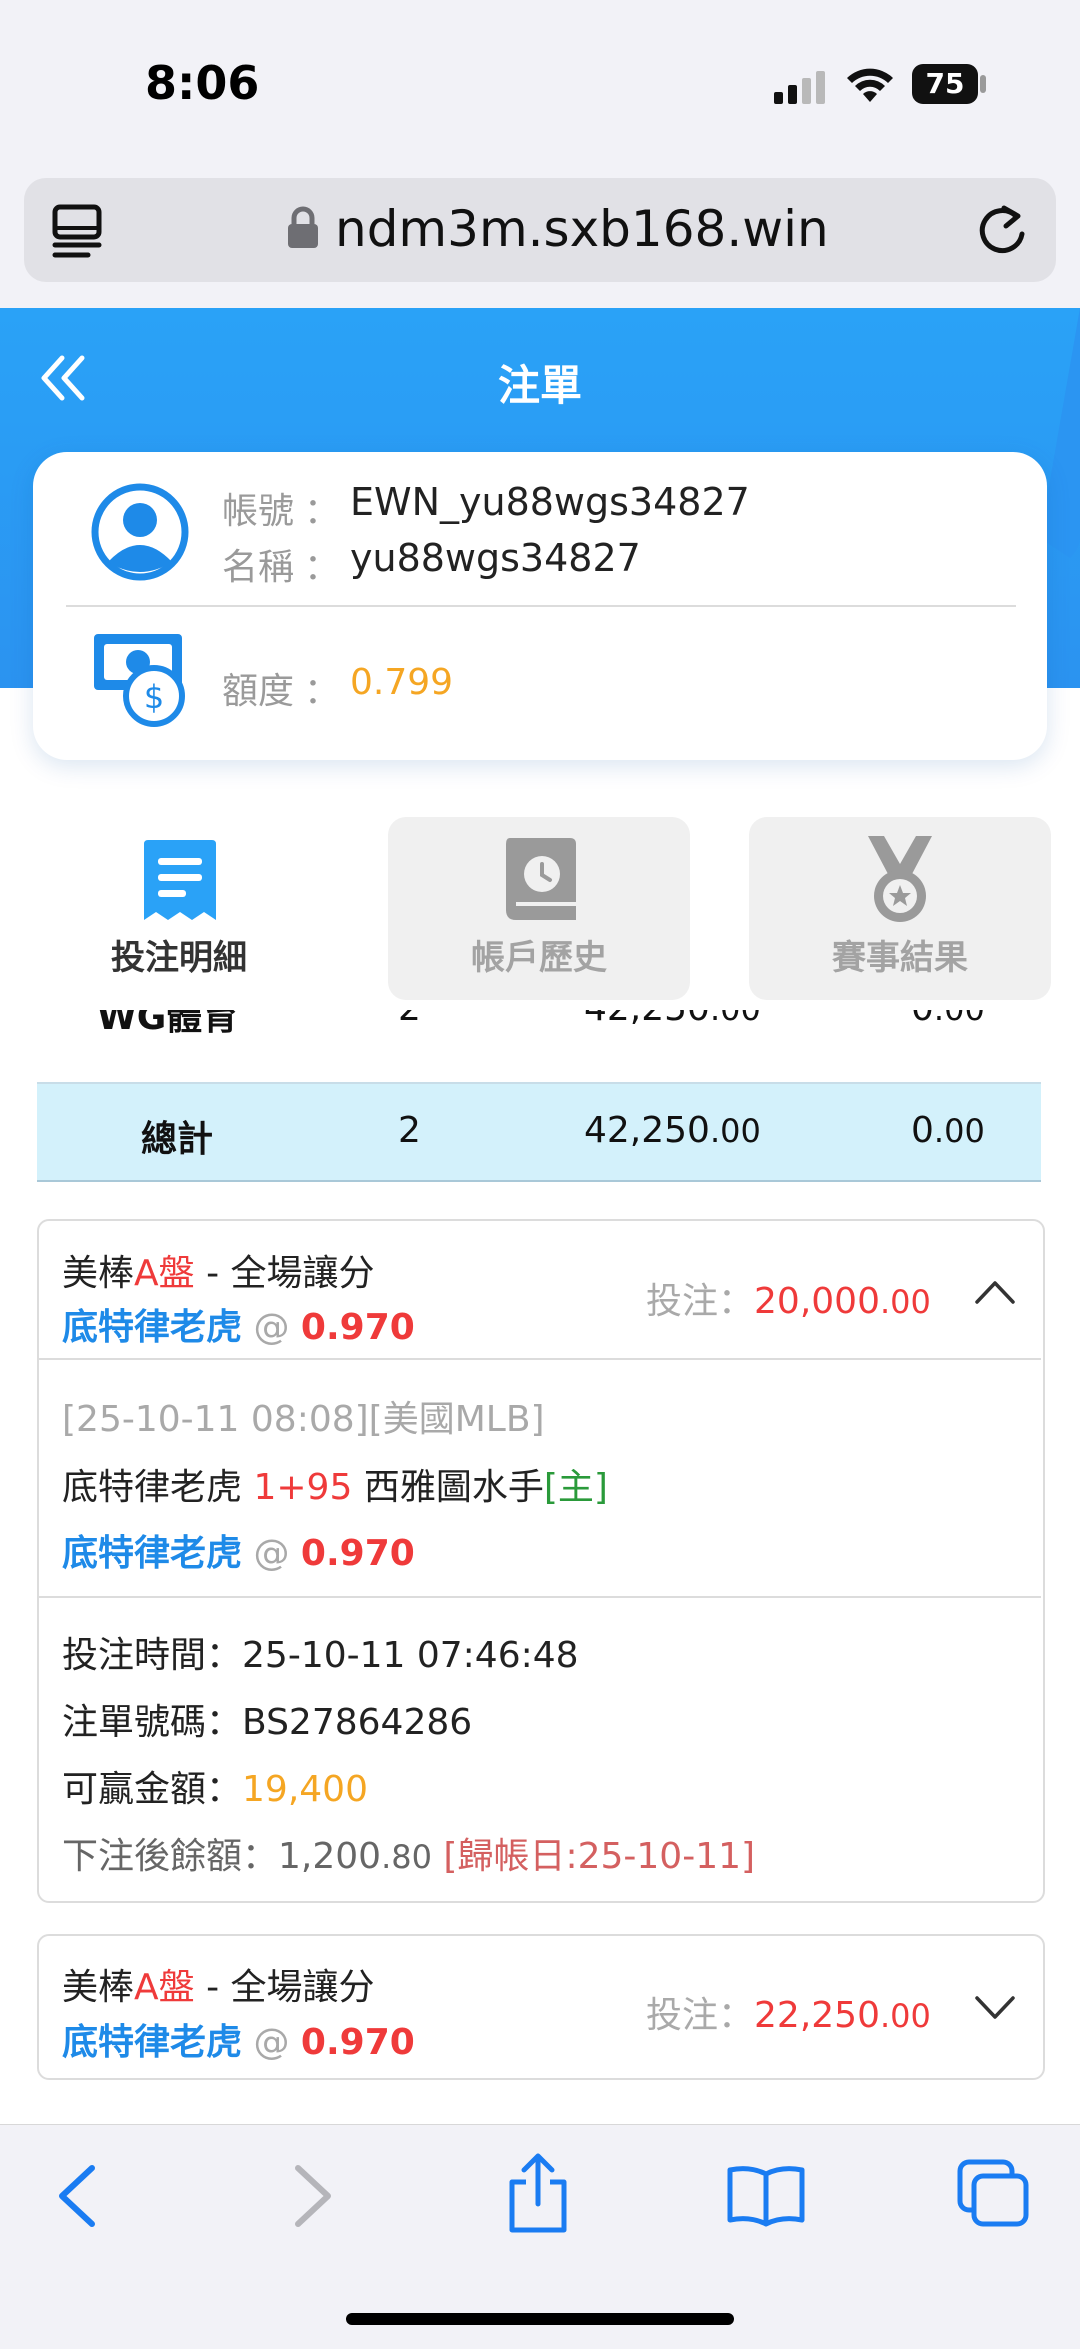 This screenshot has height=2349, width=1080. I want to click on tabs-icon, so click(994, 2194).